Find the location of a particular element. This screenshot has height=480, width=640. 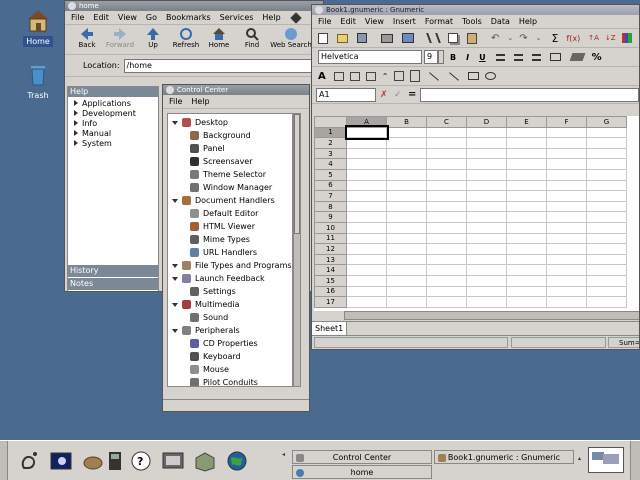

merge-cells-icon is located at coordinates (555, 57).